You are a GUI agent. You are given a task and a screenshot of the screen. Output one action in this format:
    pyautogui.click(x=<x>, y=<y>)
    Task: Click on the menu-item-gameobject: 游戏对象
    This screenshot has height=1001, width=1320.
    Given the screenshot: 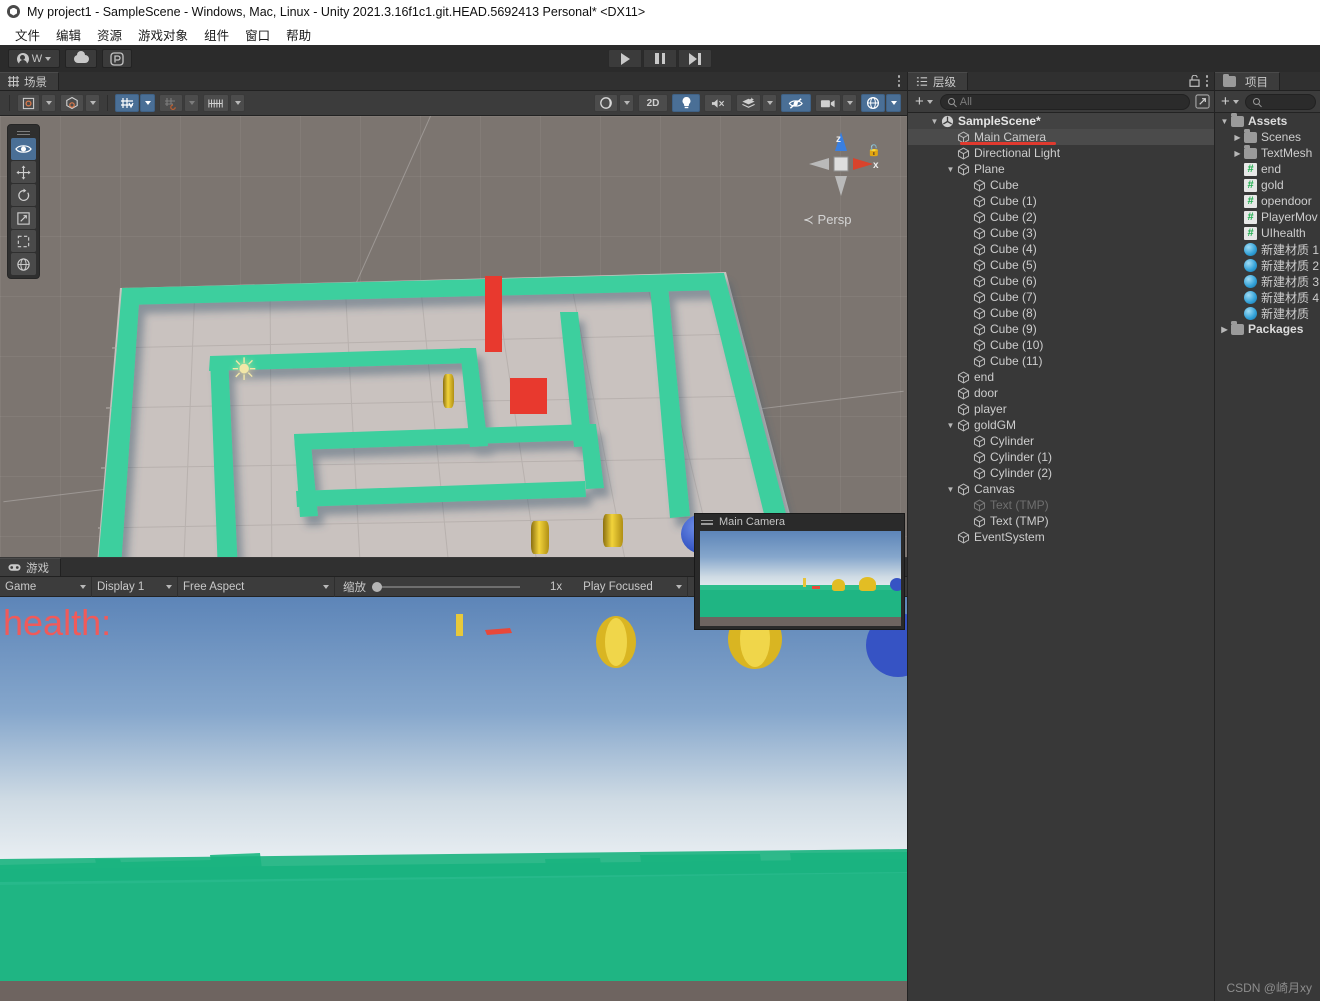 What is the action you would take?
    pyautogui.click(x=163, y=34)
    